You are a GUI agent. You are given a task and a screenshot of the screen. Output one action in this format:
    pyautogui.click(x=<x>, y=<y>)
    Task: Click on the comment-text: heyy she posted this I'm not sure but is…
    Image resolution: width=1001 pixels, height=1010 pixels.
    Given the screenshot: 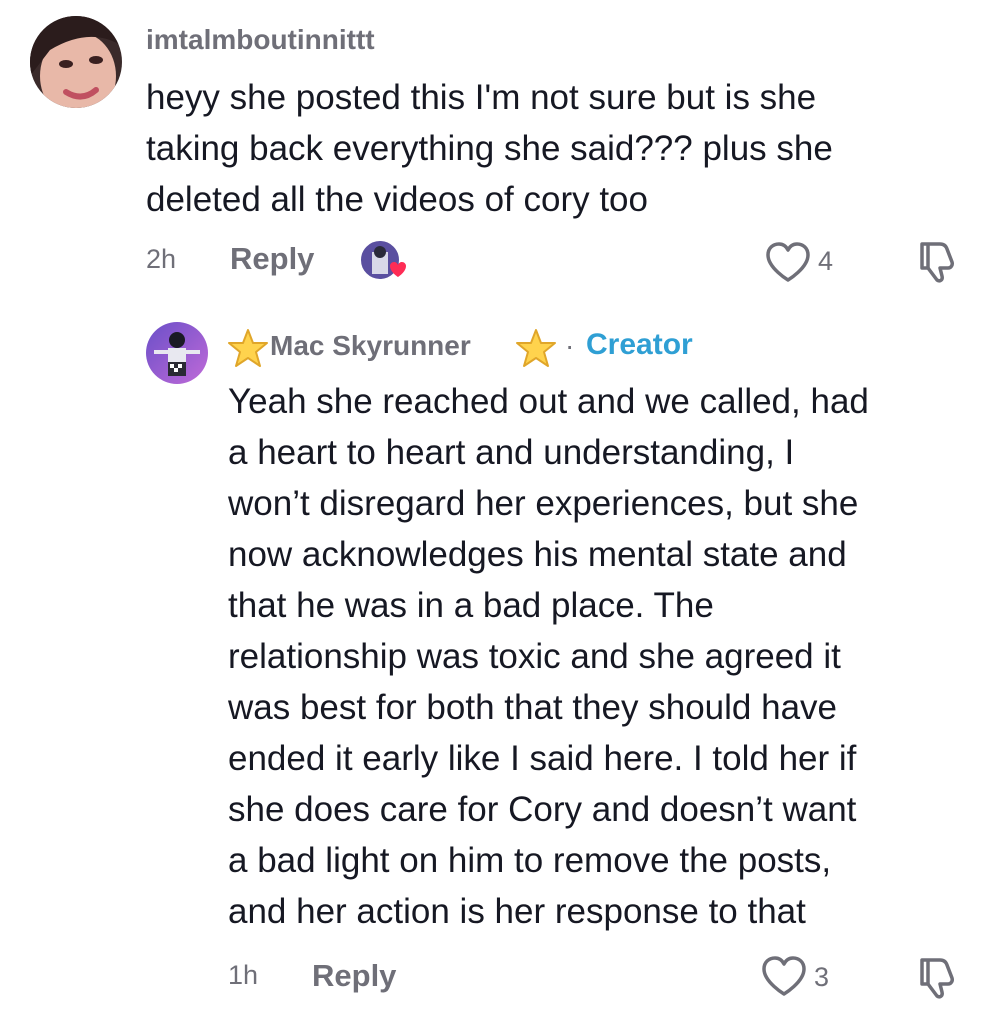 What is the action you would take?
    pyautogui.click(x=489, y=148)
    